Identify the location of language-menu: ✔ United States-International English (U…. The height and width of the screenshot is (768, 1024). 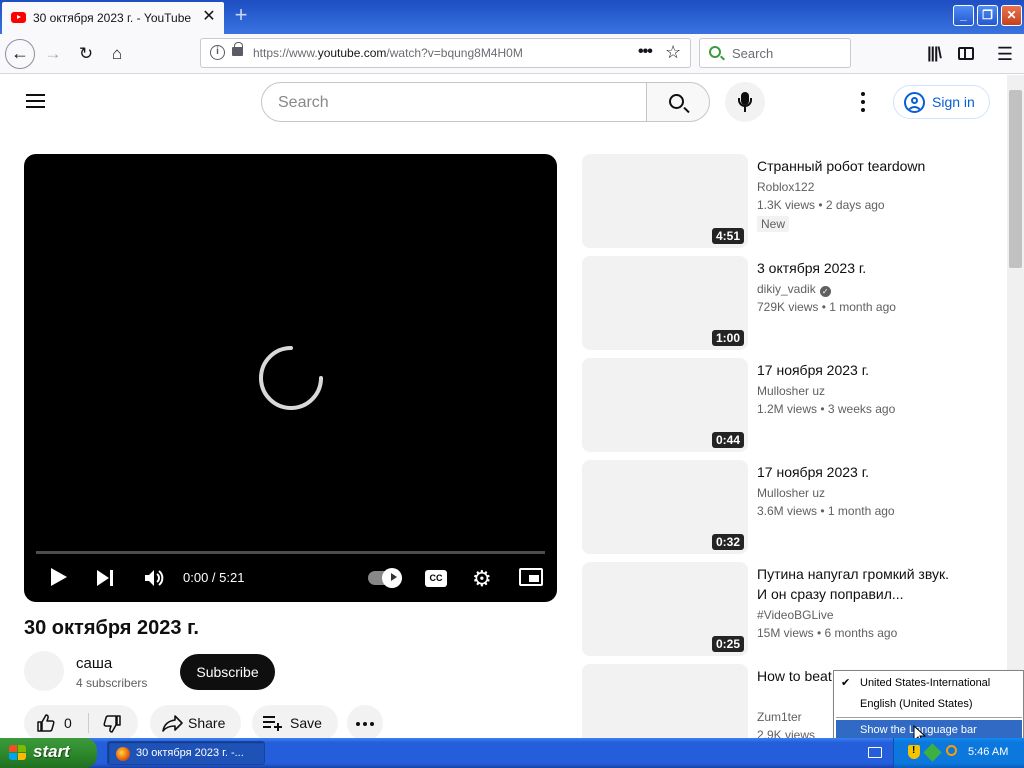
(928, 706).